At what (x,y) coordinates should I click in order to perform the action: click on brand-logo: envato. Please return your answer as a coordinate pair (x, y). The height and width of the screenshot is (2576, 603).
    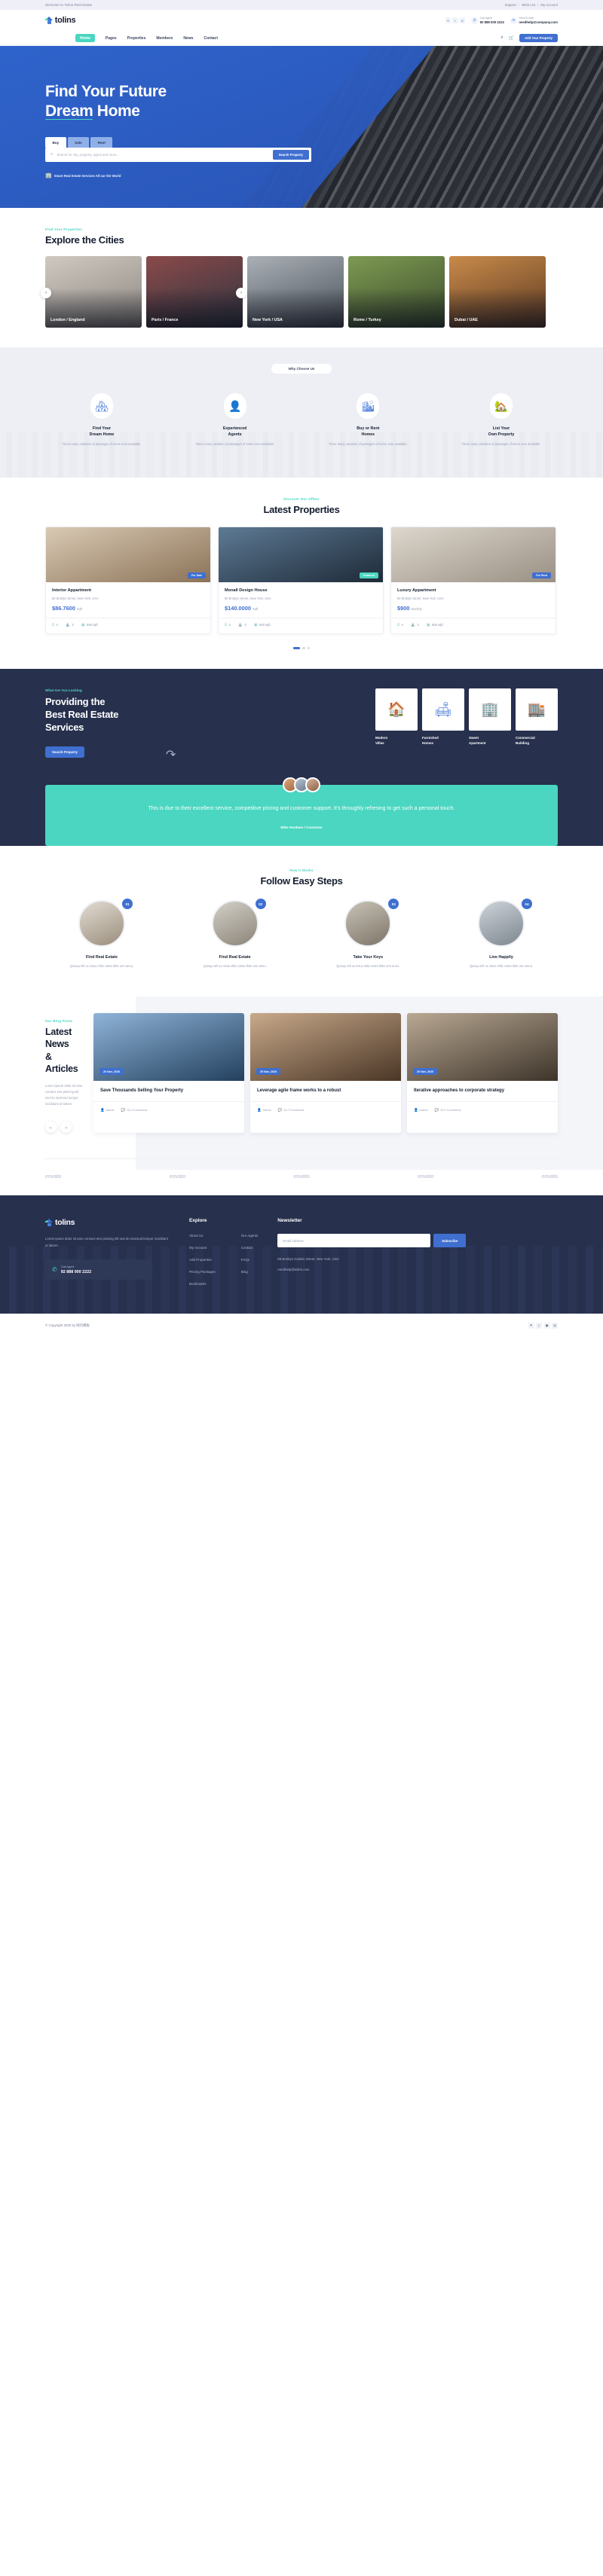
    Looking at the image, I should click on (301, 1177).